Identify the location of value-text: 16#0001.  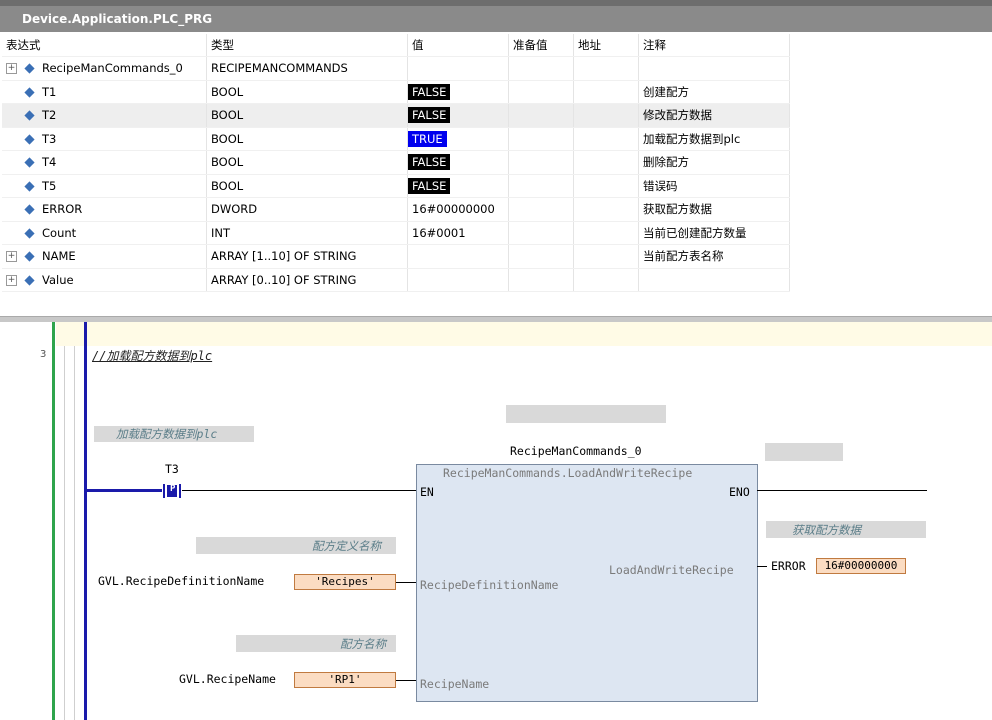
(439, 232).